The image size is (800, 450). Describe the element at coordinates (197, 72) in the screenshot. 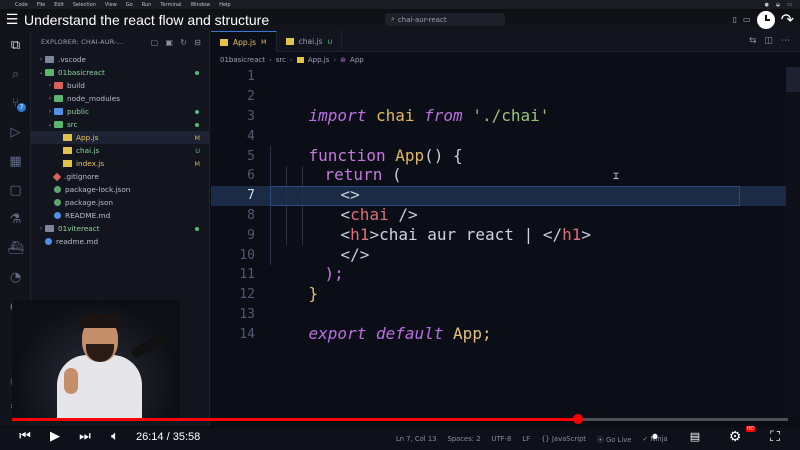

I see `git-status-dot` at that location.